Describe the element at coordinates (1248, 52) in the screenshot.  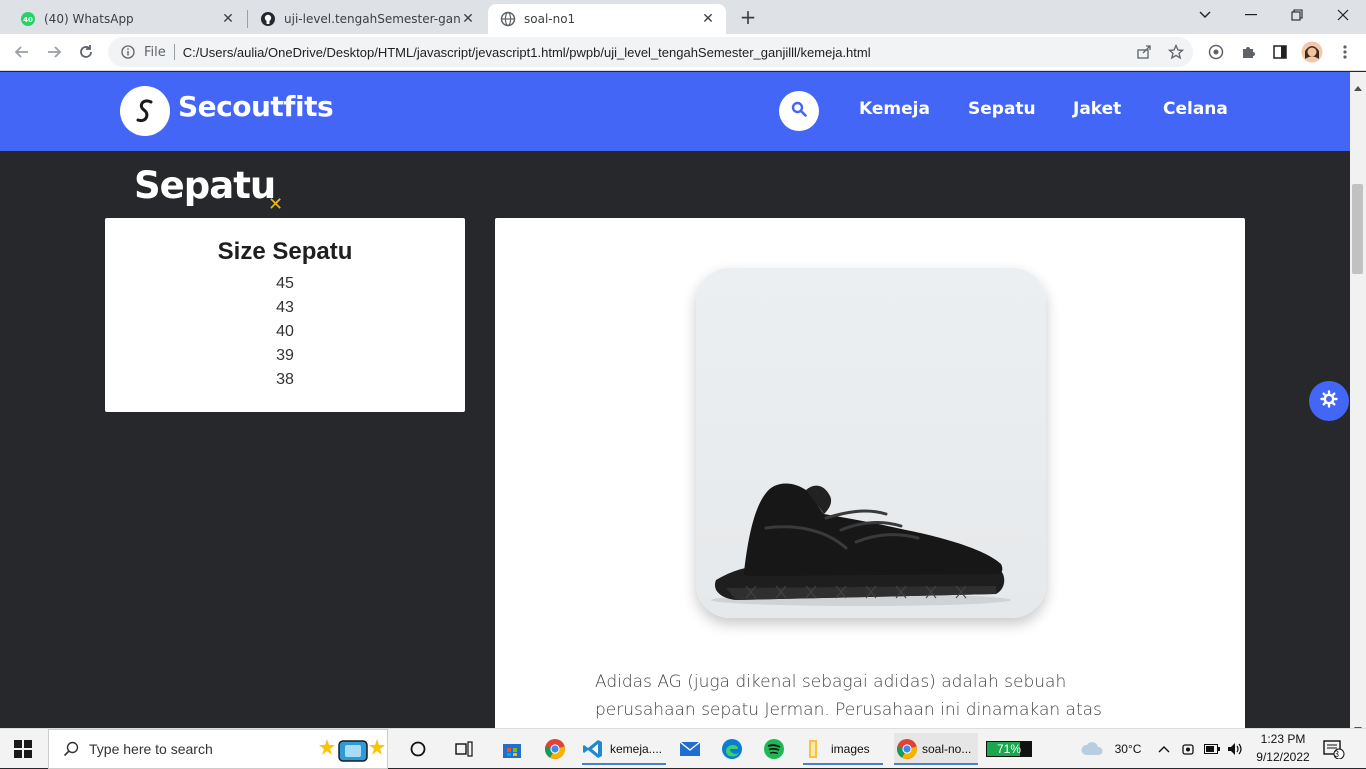
I see `extensions-puzzle-icon` at that location.